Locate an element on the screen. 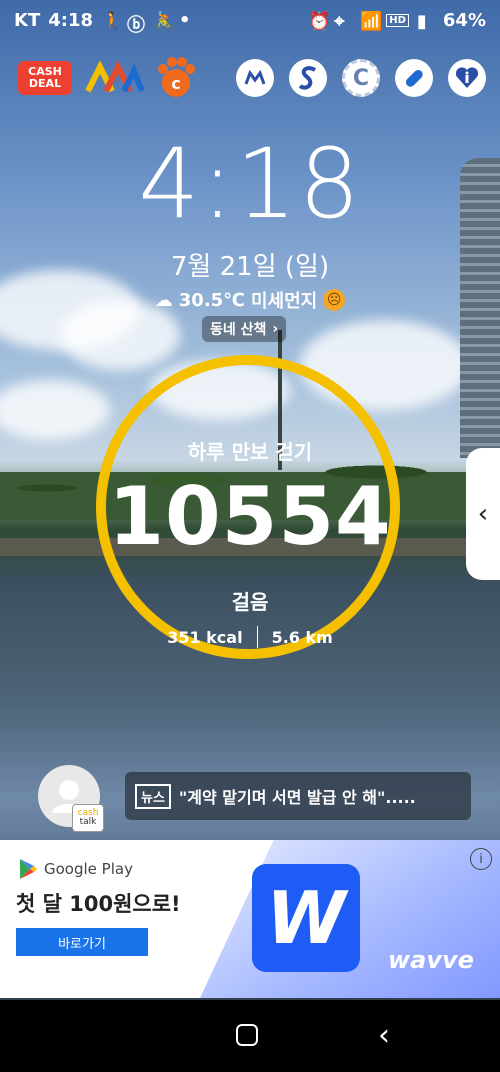 The width and height of the screenshot is (500, 1072). cash-deal-app-icon: CASH DEAL is located at coordinates (45, 78).